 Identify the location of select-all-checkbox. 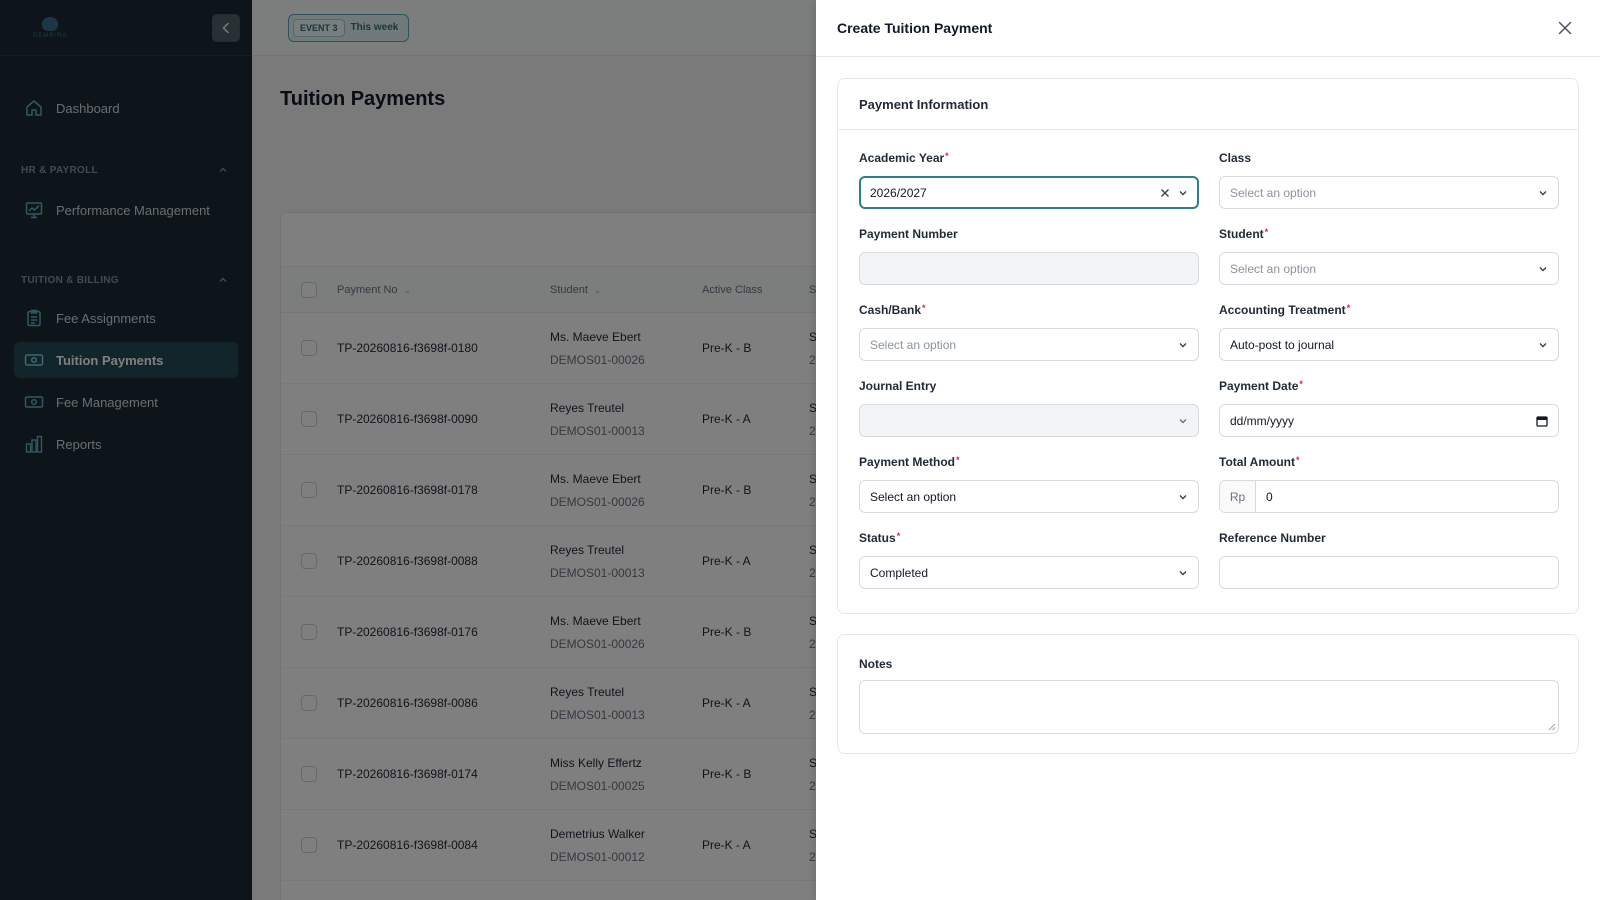
(309, 289).